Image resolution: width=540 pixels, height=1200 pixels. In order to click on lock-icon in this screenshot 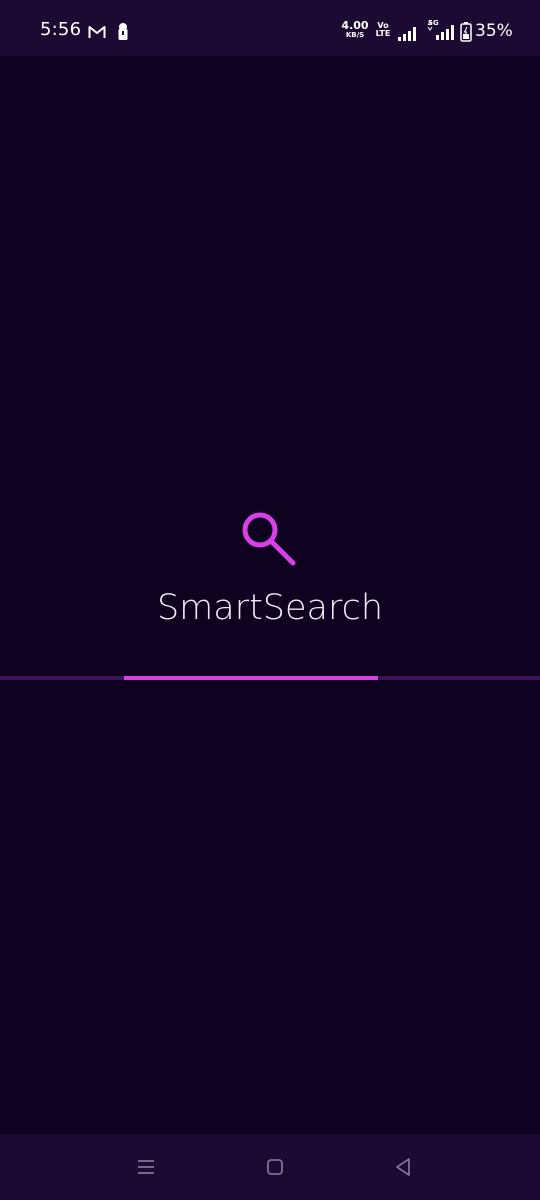, I will do `click(123, 33)`.